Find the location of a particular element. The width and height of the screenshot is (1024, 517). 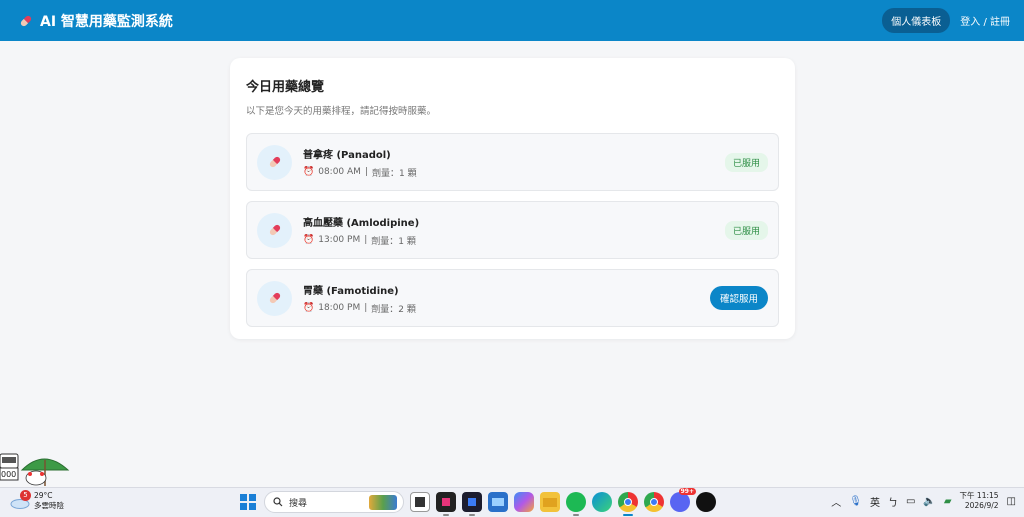

medication-time: 18:00 PM is located at coordinates (339, 308).